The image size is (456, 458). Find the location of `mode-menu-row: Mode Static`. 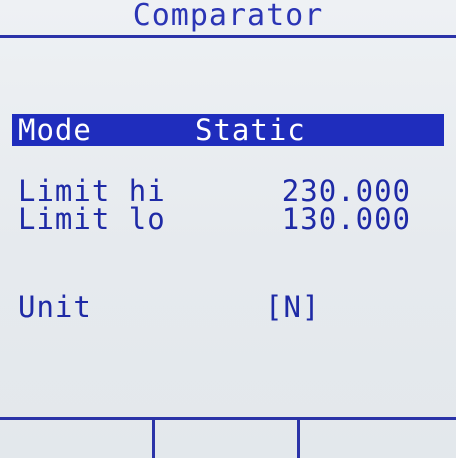

mode-menu-row: Mode Static is located at coordinates (228, 130).